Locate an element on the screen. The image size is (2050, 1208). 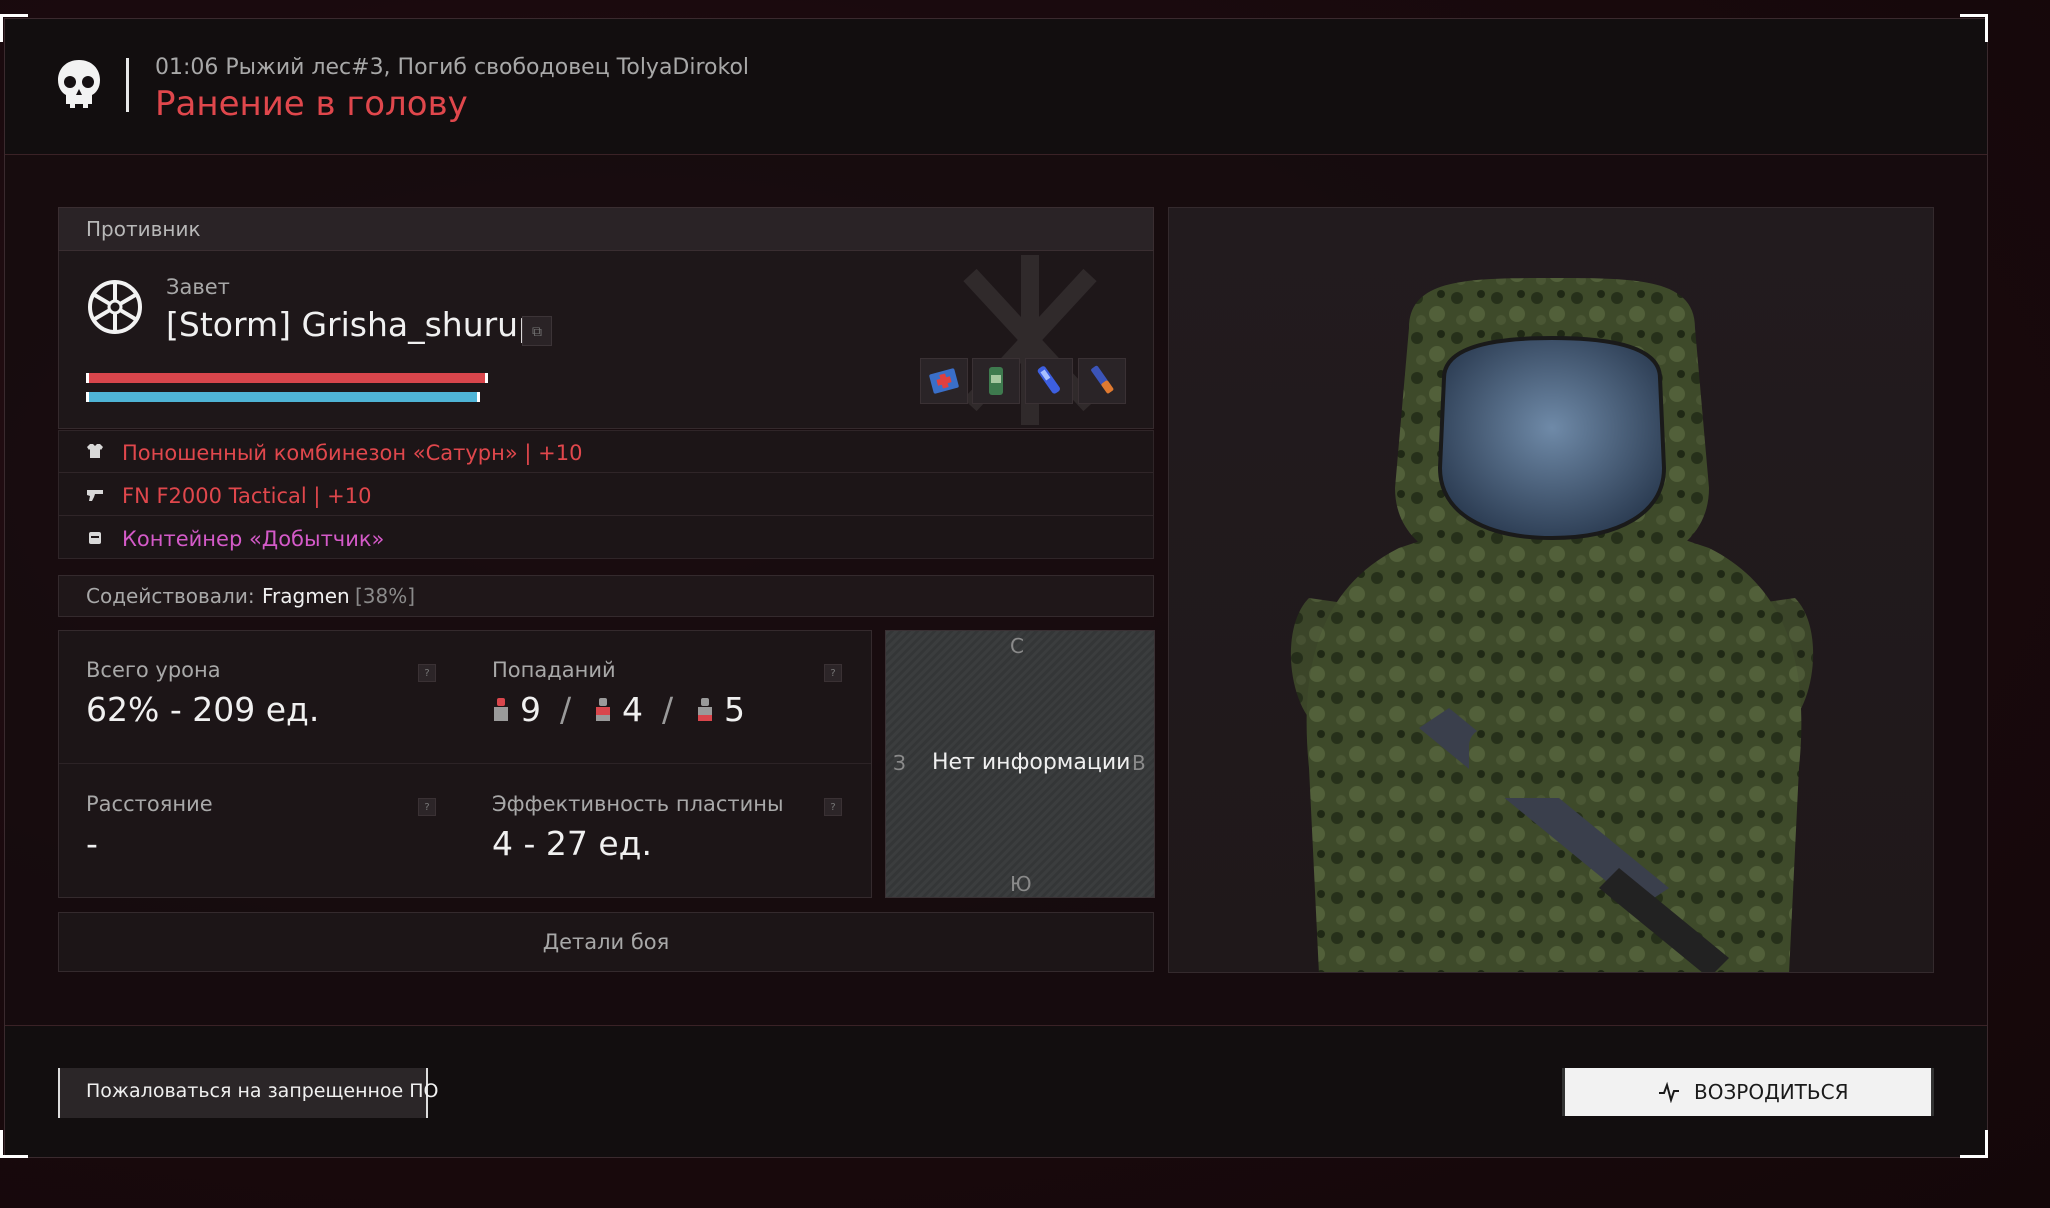
rifle-icon is located at coordinates (95, 495).